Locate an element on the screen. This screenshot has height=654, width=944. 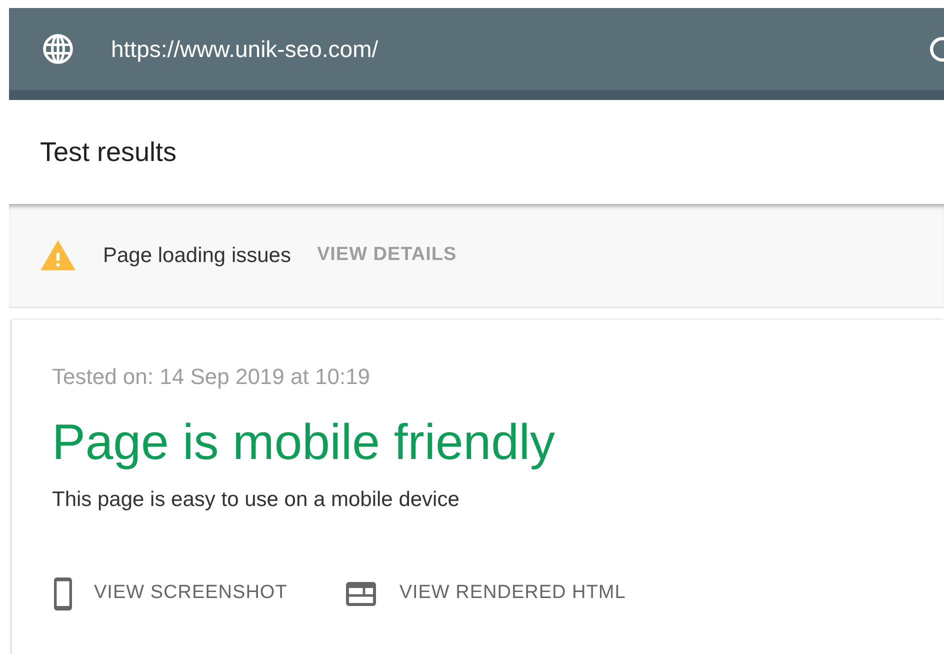
view-screenshot-button: VIEW SCREENSHOT is located at coordinates (170, 594).